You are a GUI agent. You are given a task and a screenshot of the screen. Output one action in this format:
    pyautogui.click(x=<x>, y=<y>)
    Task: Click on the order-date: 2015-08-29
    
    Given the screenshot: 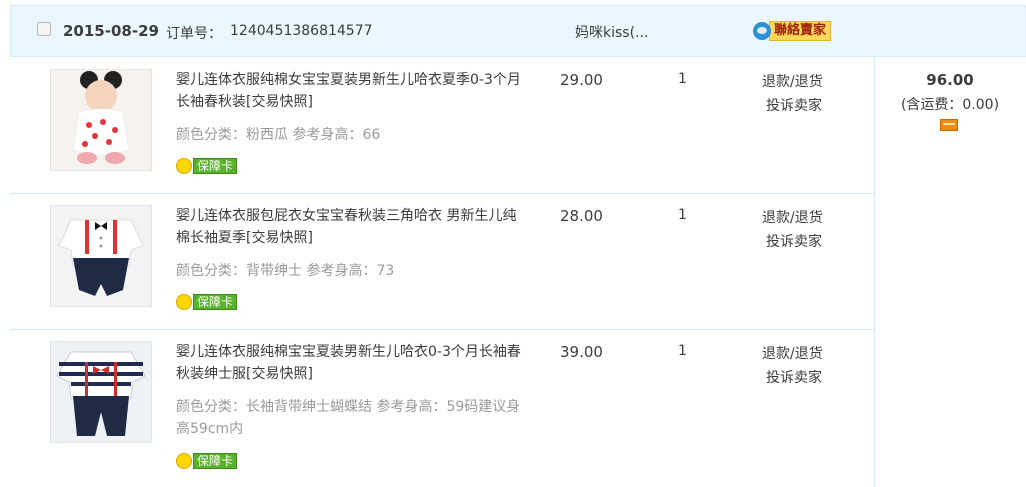 What is the action you would take?
    pyautogui.click(x=111, y=31)
    